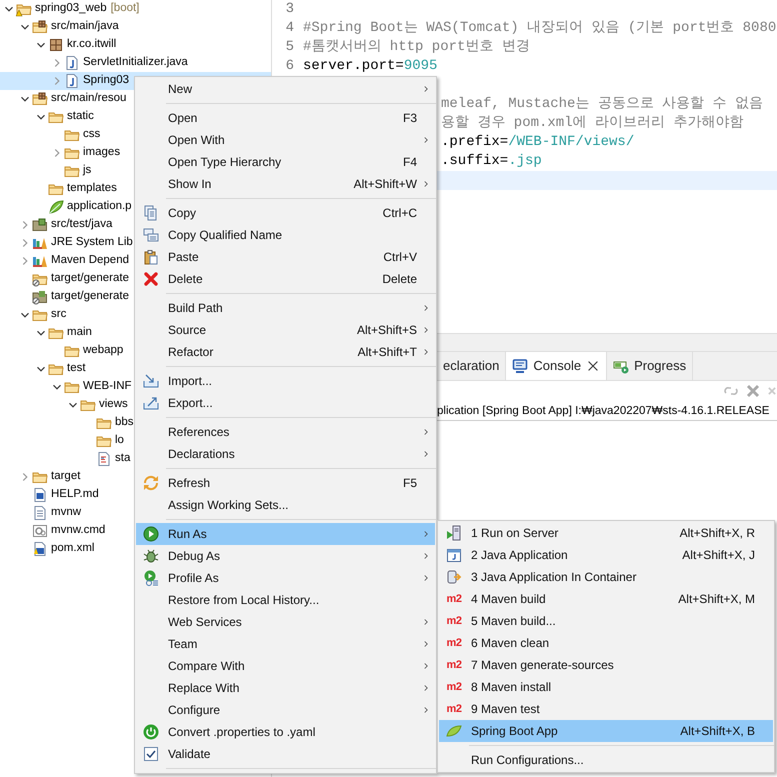  What do you see at coordinates (716, 599) in the screenshot?
I see `shortcut-text: Alt+Shift+X, M` at bounding box center [716, 599].